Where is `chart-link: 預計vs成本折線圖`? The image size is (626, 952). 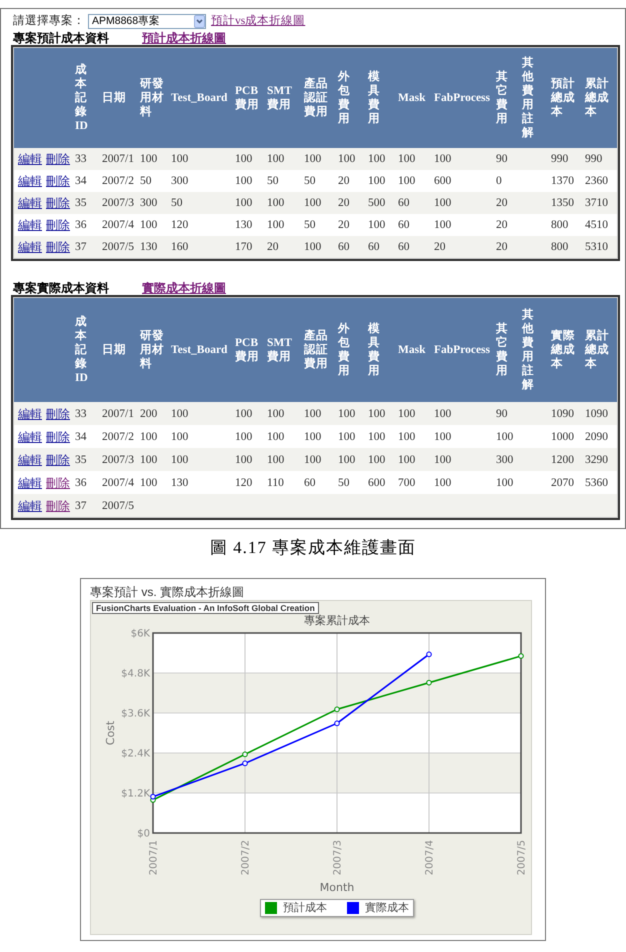 chart-link: 預計vs成本折線圖 is located at coordinates (258, 21).